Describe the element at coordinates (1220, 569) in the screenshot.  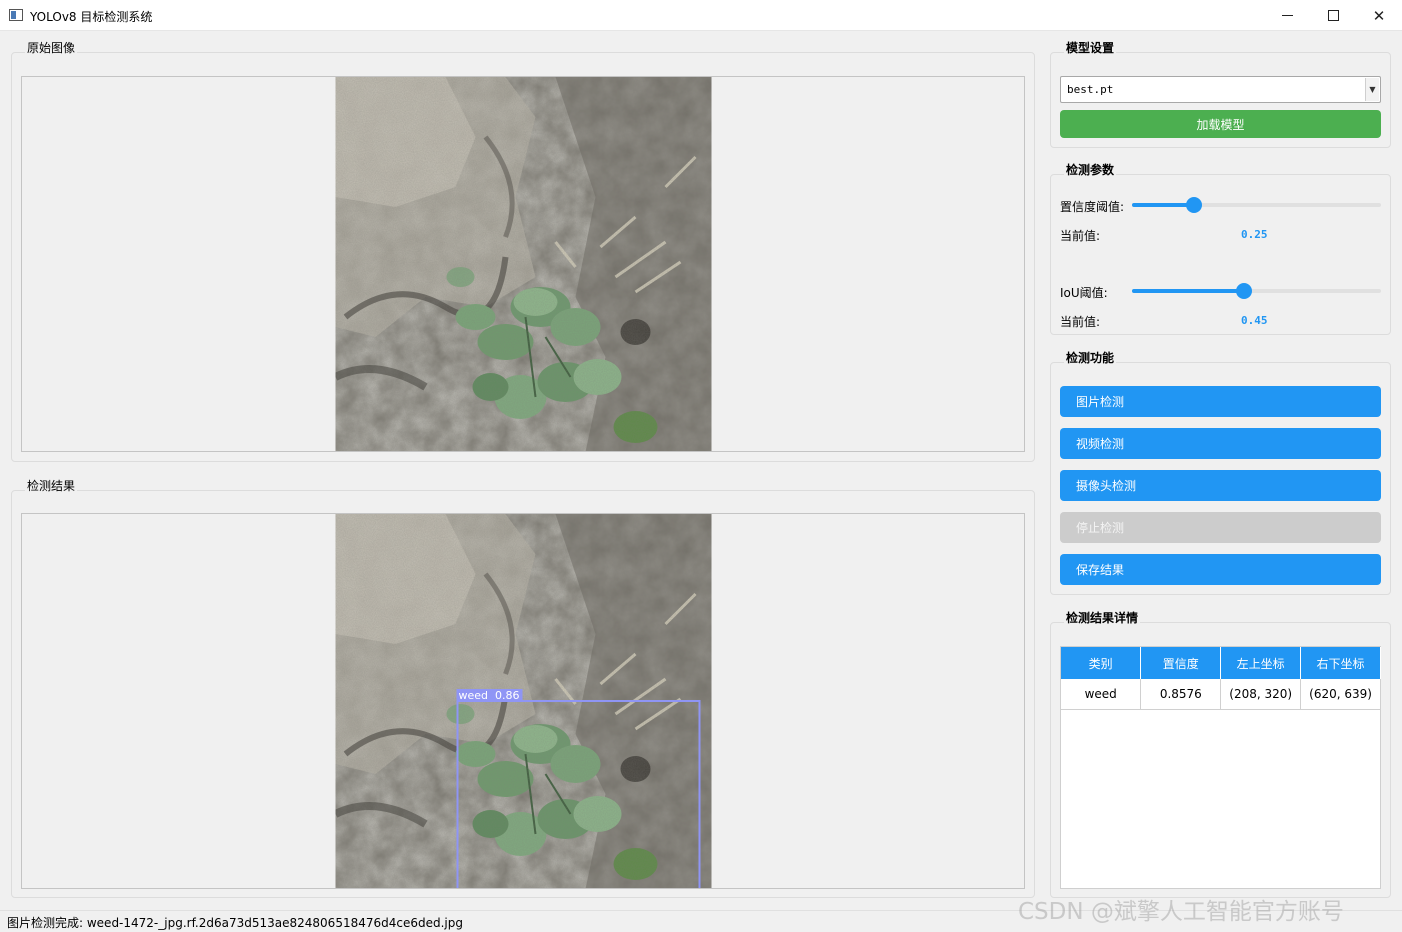
I see `save-results-button: 保存结果` at that location.